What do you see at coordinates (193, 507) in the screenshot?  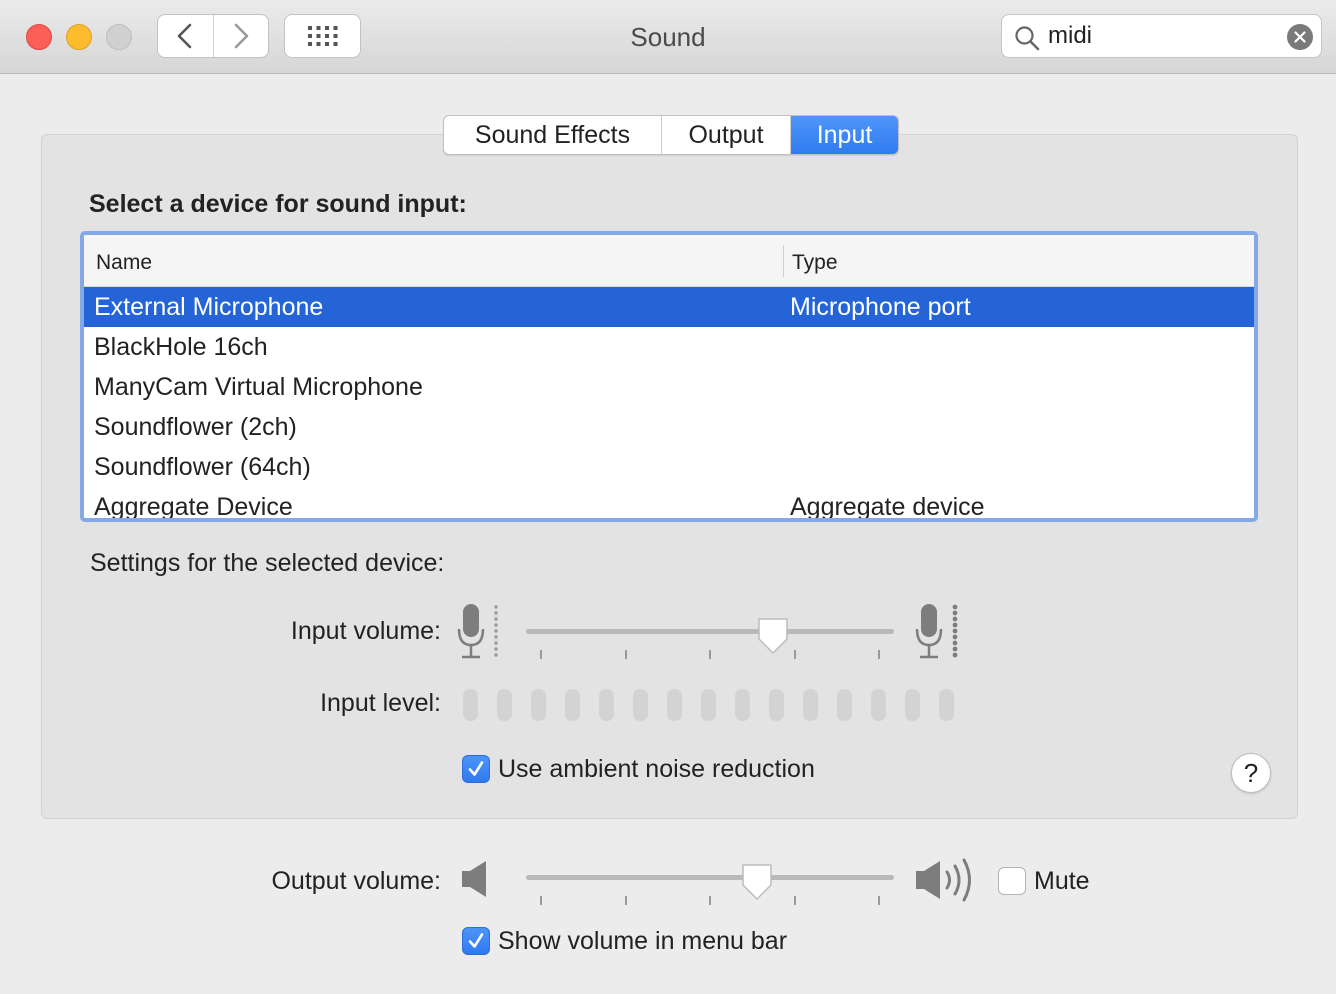 I see `device-name: Aggregate Device` at bounding box center [193, 507].